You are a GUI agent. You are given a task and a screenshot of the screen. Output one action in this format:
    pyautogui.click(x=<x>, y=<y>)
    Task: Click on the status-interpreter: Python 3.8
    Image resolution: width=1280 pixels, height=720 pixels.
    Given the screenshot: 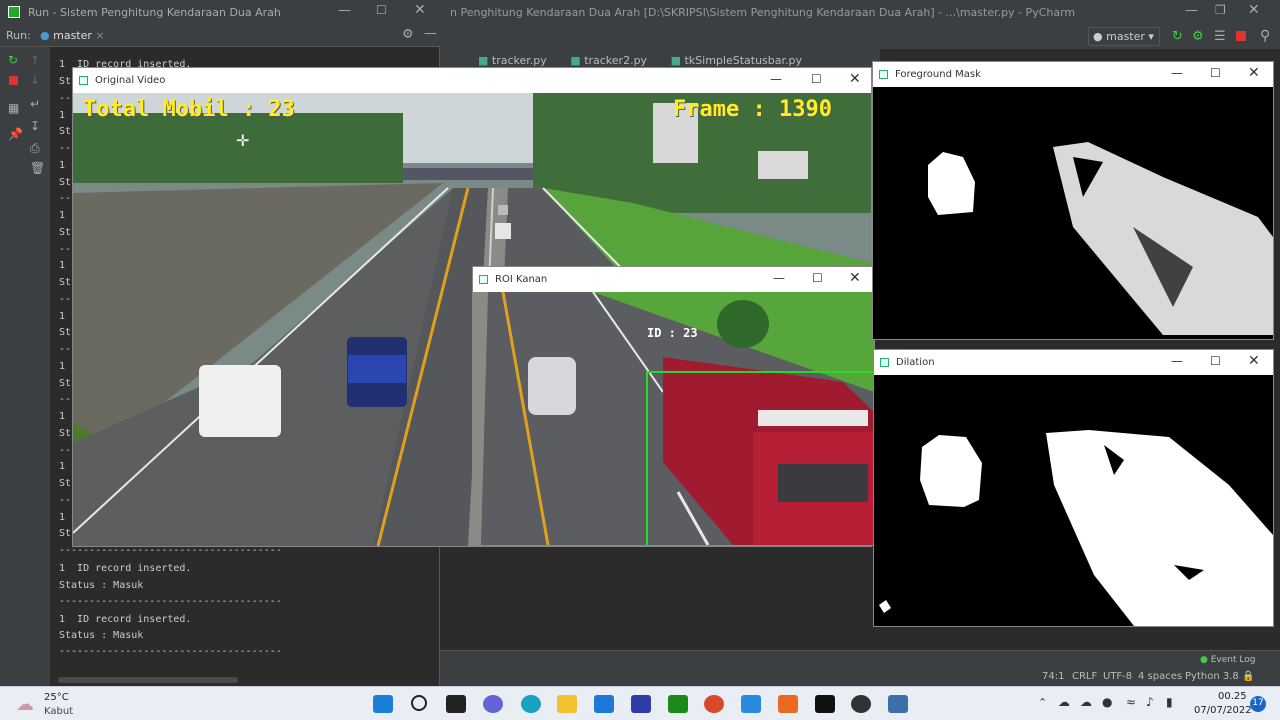 What is the action you would take?
    pyautogui.click(x=1212, y=676)
    